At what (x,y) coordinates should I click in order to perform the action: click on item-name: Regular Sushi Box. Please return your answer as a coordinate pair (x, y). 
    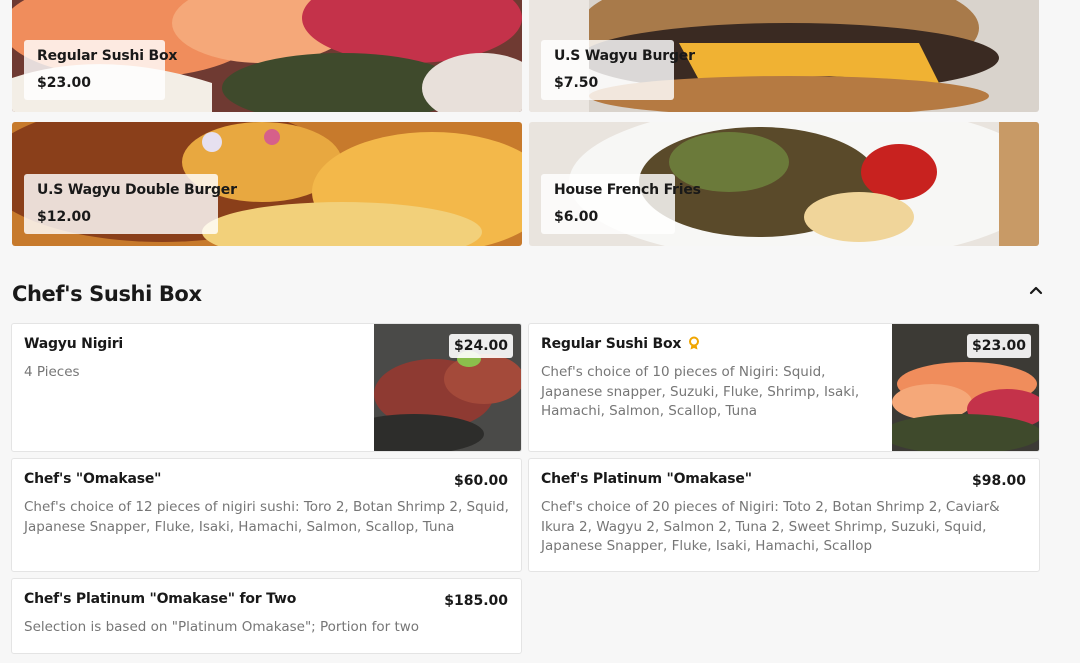
    Looking at the image, I should click on (621, 344).